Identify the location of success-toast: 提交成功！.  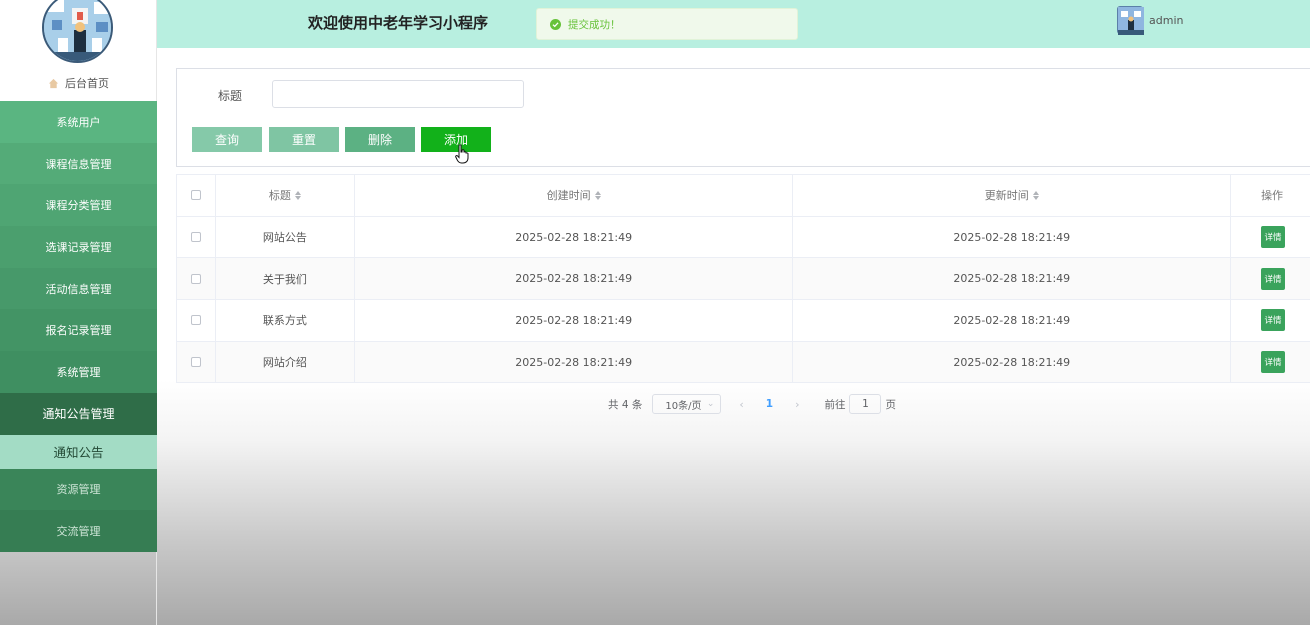
(667, 24).